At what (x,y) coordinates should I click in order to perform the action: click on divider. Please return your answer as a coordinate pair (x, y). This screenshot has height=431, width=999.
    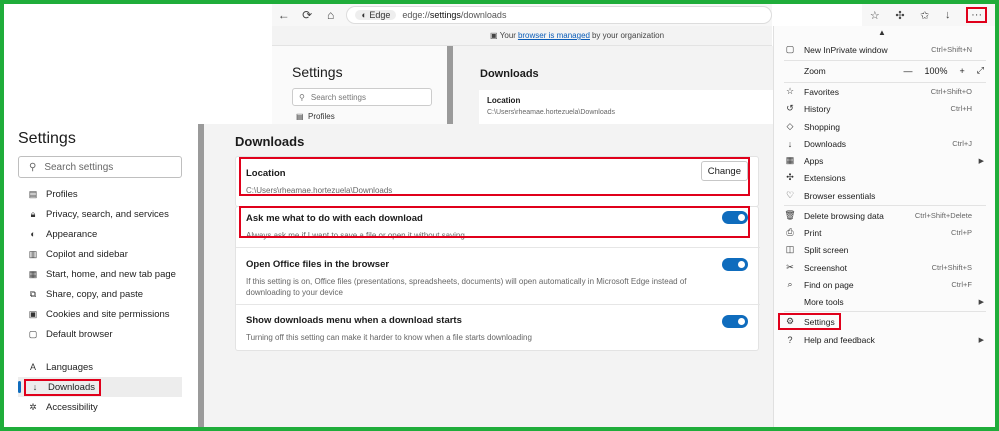
    Looking at the image, I should click on (498, 304).